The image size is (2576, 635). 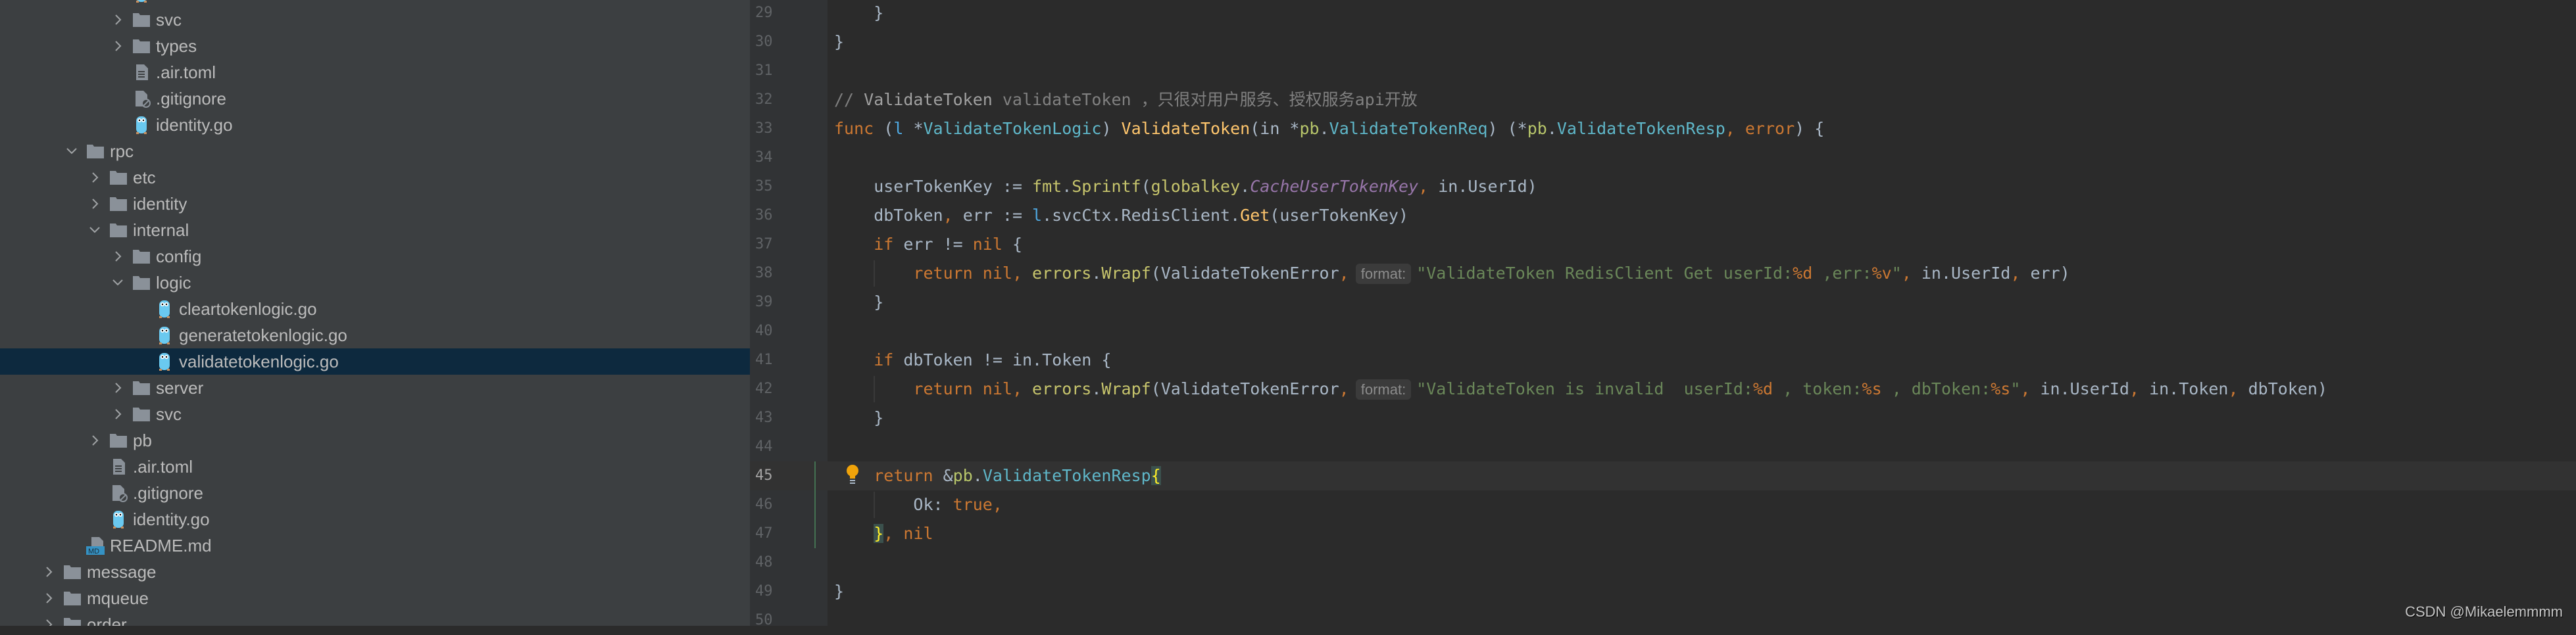 I want to click on code-token: , token:, so click(x=1817, y=389).